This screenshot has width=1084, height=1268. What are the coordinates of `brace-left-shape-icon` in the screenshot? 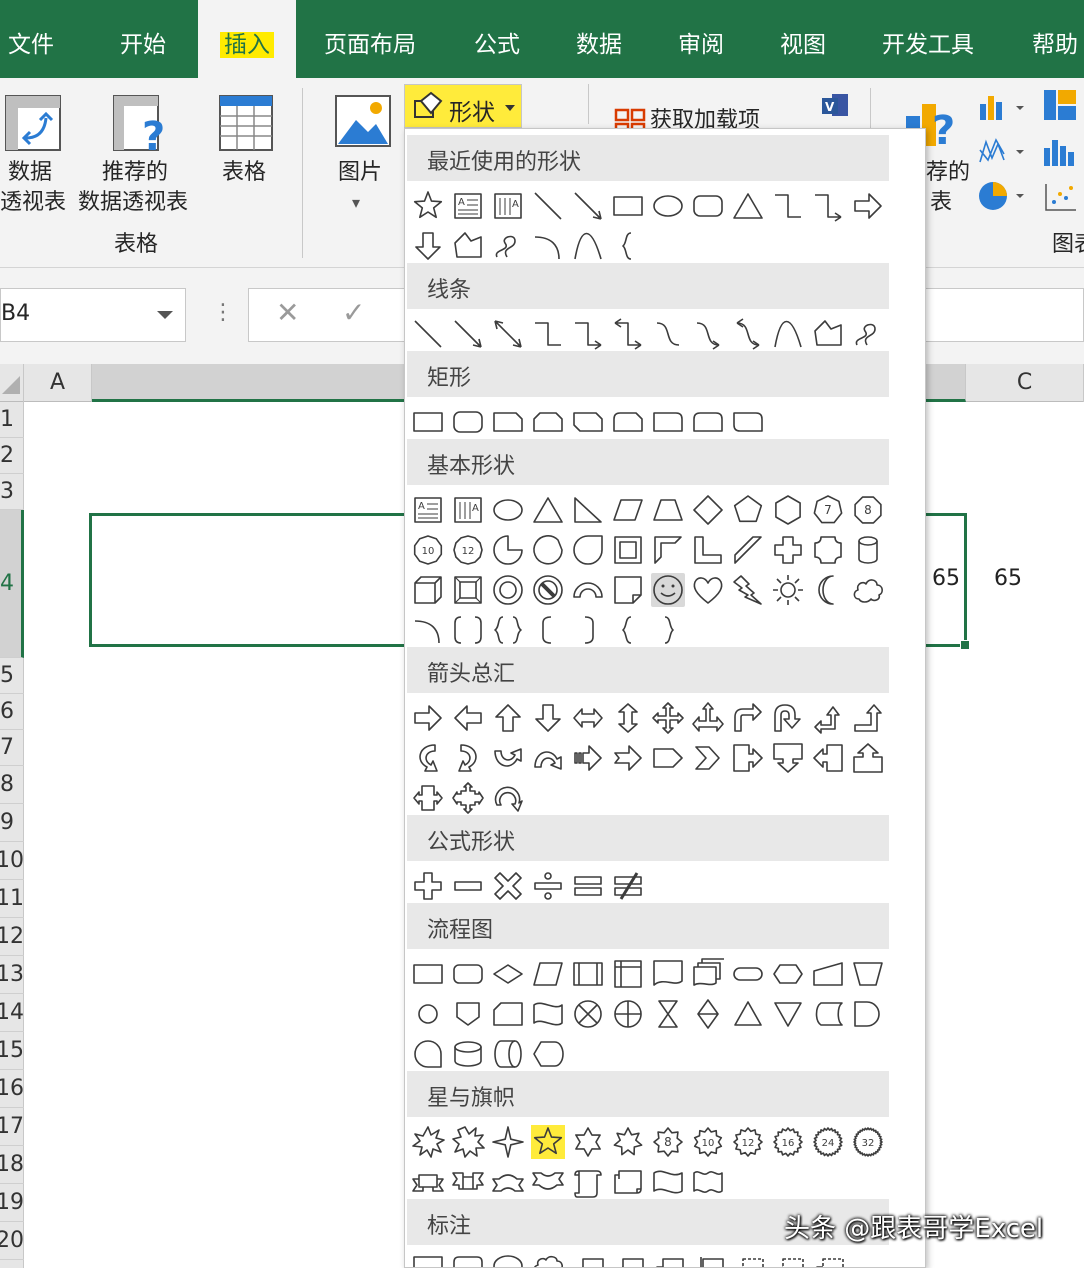 It's located at (628, 630).